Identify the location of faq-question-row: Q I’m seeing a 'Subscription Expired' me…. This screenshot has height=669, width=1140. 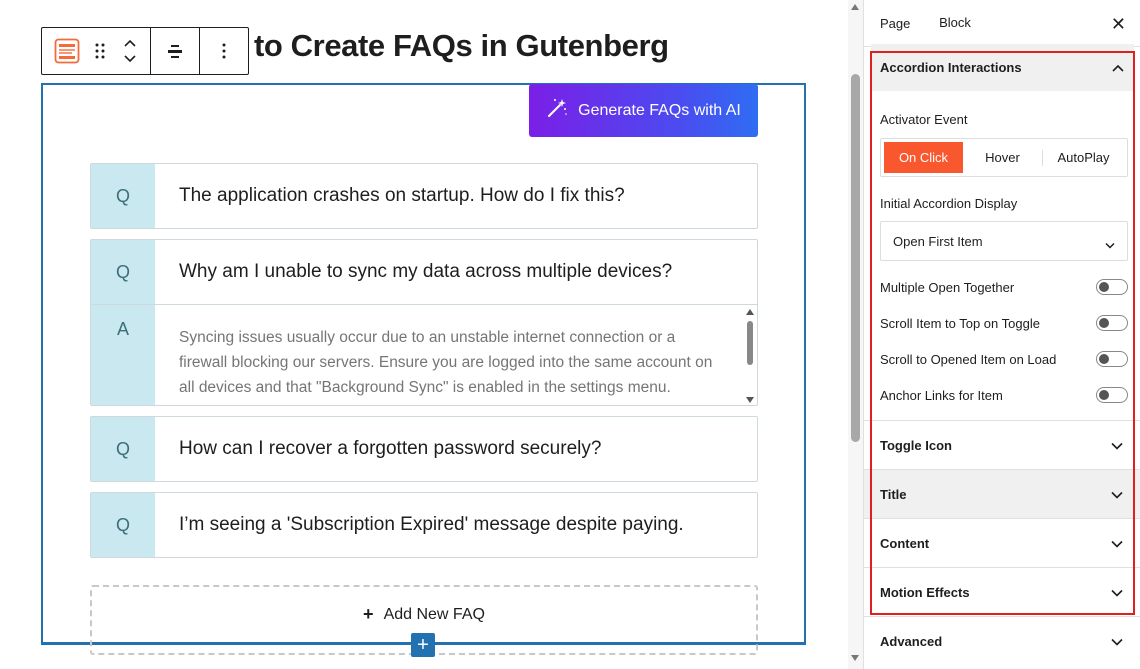
(424, 525).